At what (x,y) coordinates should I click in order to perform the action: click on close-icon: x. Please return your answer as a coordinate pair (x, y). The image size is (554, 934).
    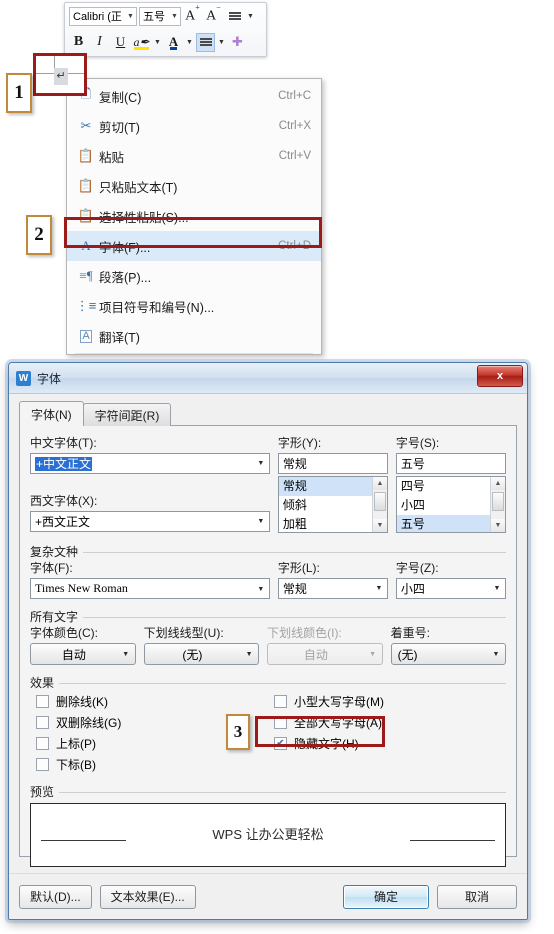
    Looking at the image, I should click on (500, 376).